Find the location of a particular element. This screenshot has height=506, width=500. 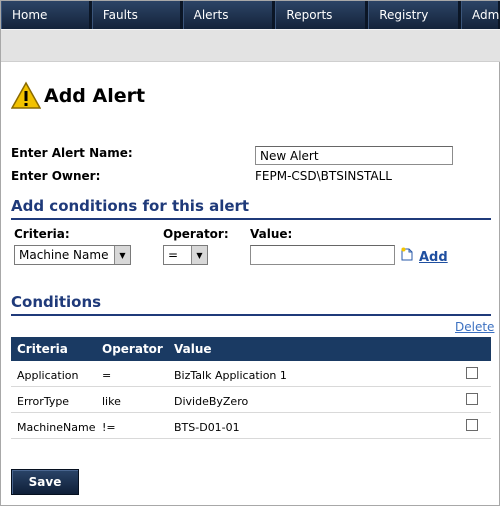

criteria-dropdown: Machine Name ▼ is located at coordinates (72, 255).